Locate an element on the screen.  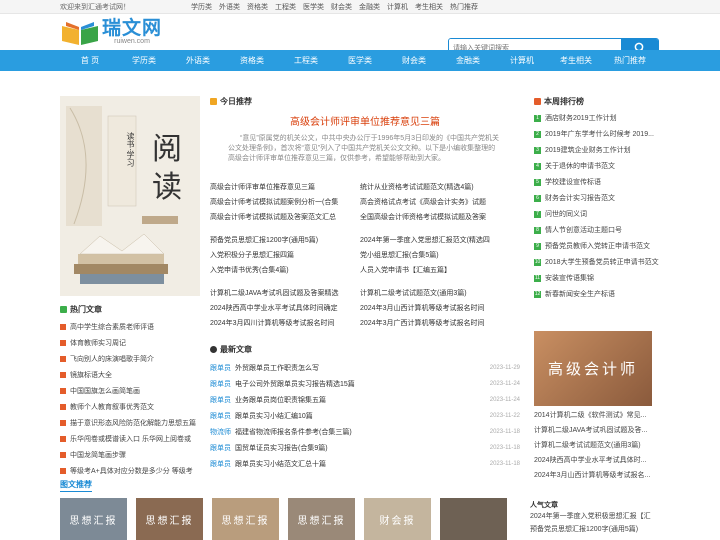
rank-item: 6 财务会计实习报告范文 is located at coordinates (597, 198).